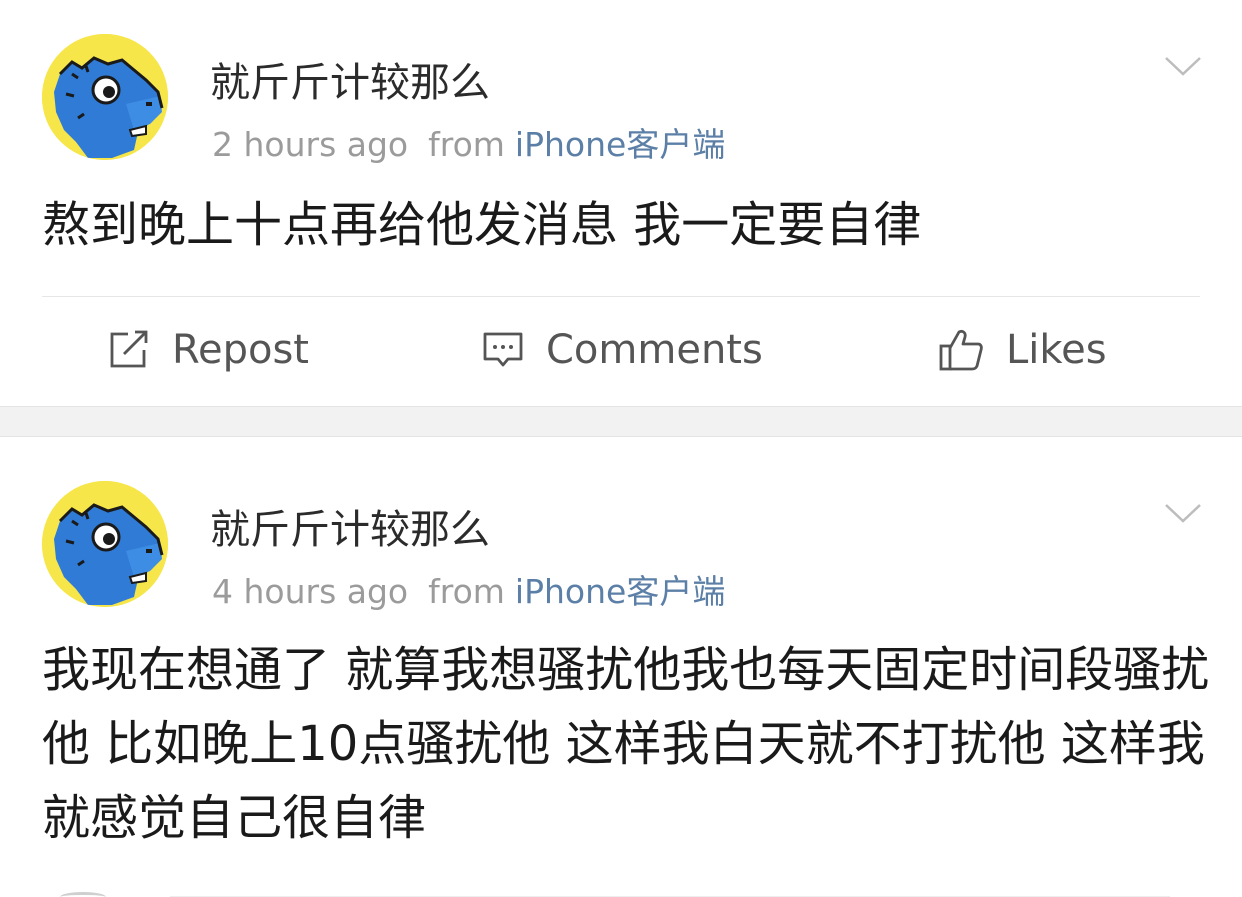  I want to click on post-meta: 4 hours ago from iPhone客户端, so click(468, 589).